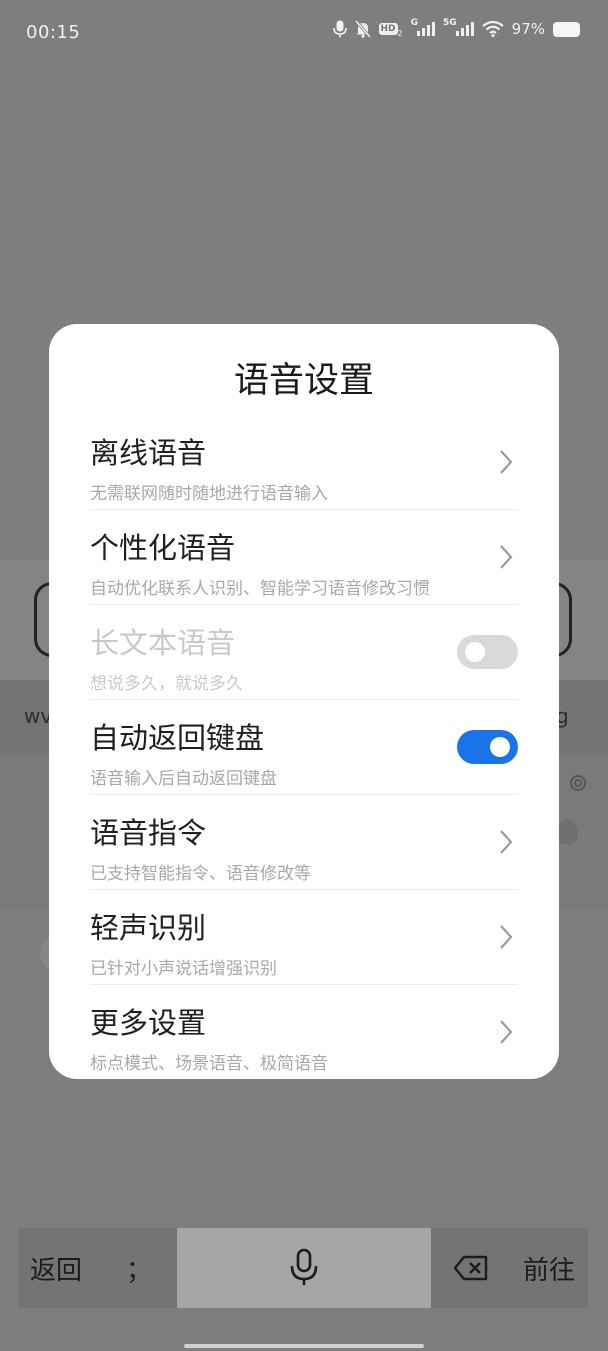 This screenshot has height=1351, width=608. What do you see at coordinates (304, 477) in the screenshot?
I see `row-offline-voice: 离线语音 无需联网随时随地进行语音输入` at bounding box center [304, 477].